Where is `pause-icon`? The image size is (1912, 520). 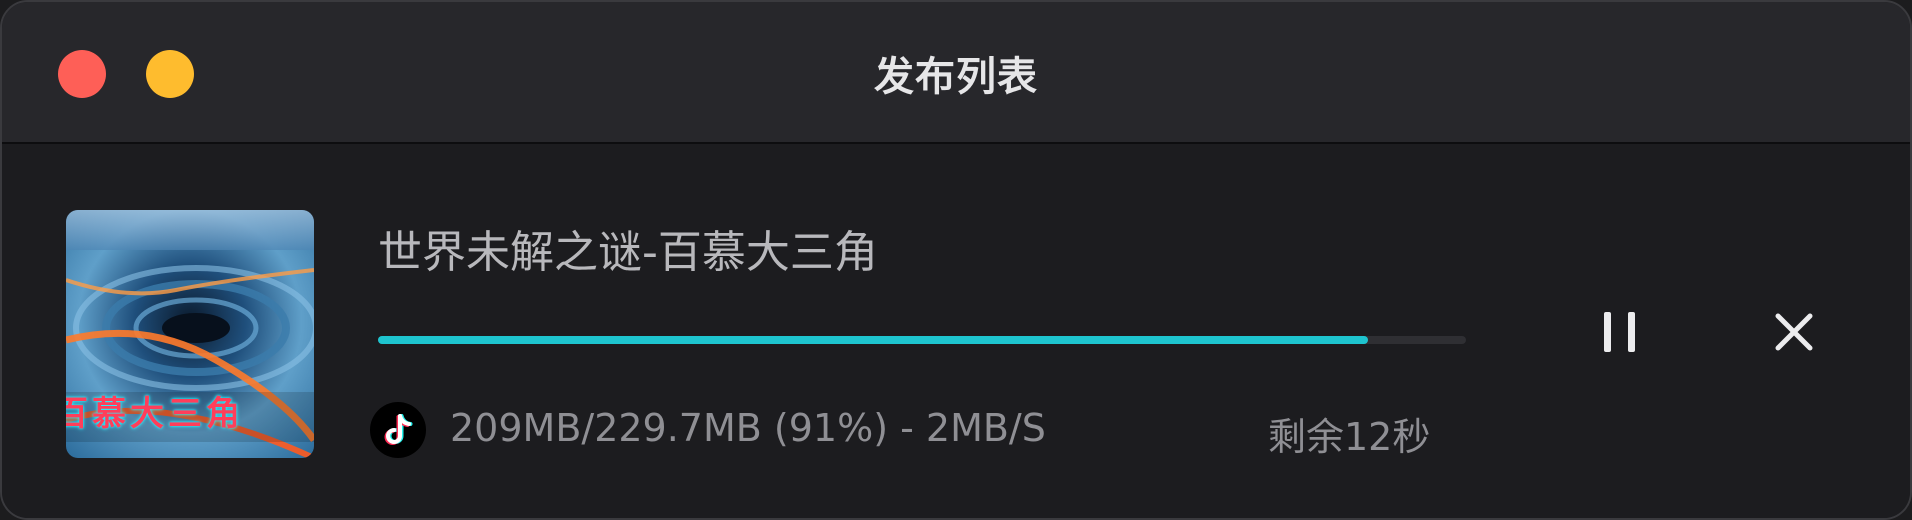
pause-icon is located at coordinates (1619, 332).